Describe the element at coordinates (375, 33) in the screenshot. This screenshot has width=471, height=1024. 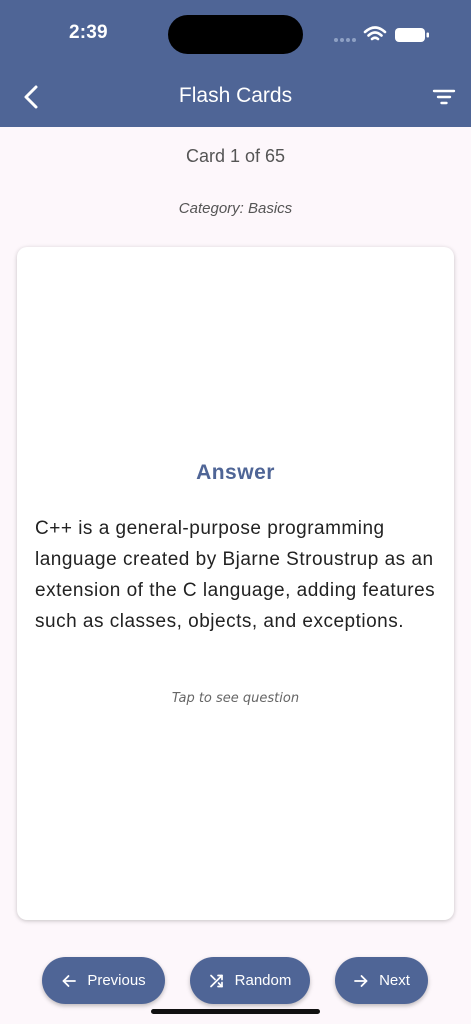
I see `wifi-icon` at that location.